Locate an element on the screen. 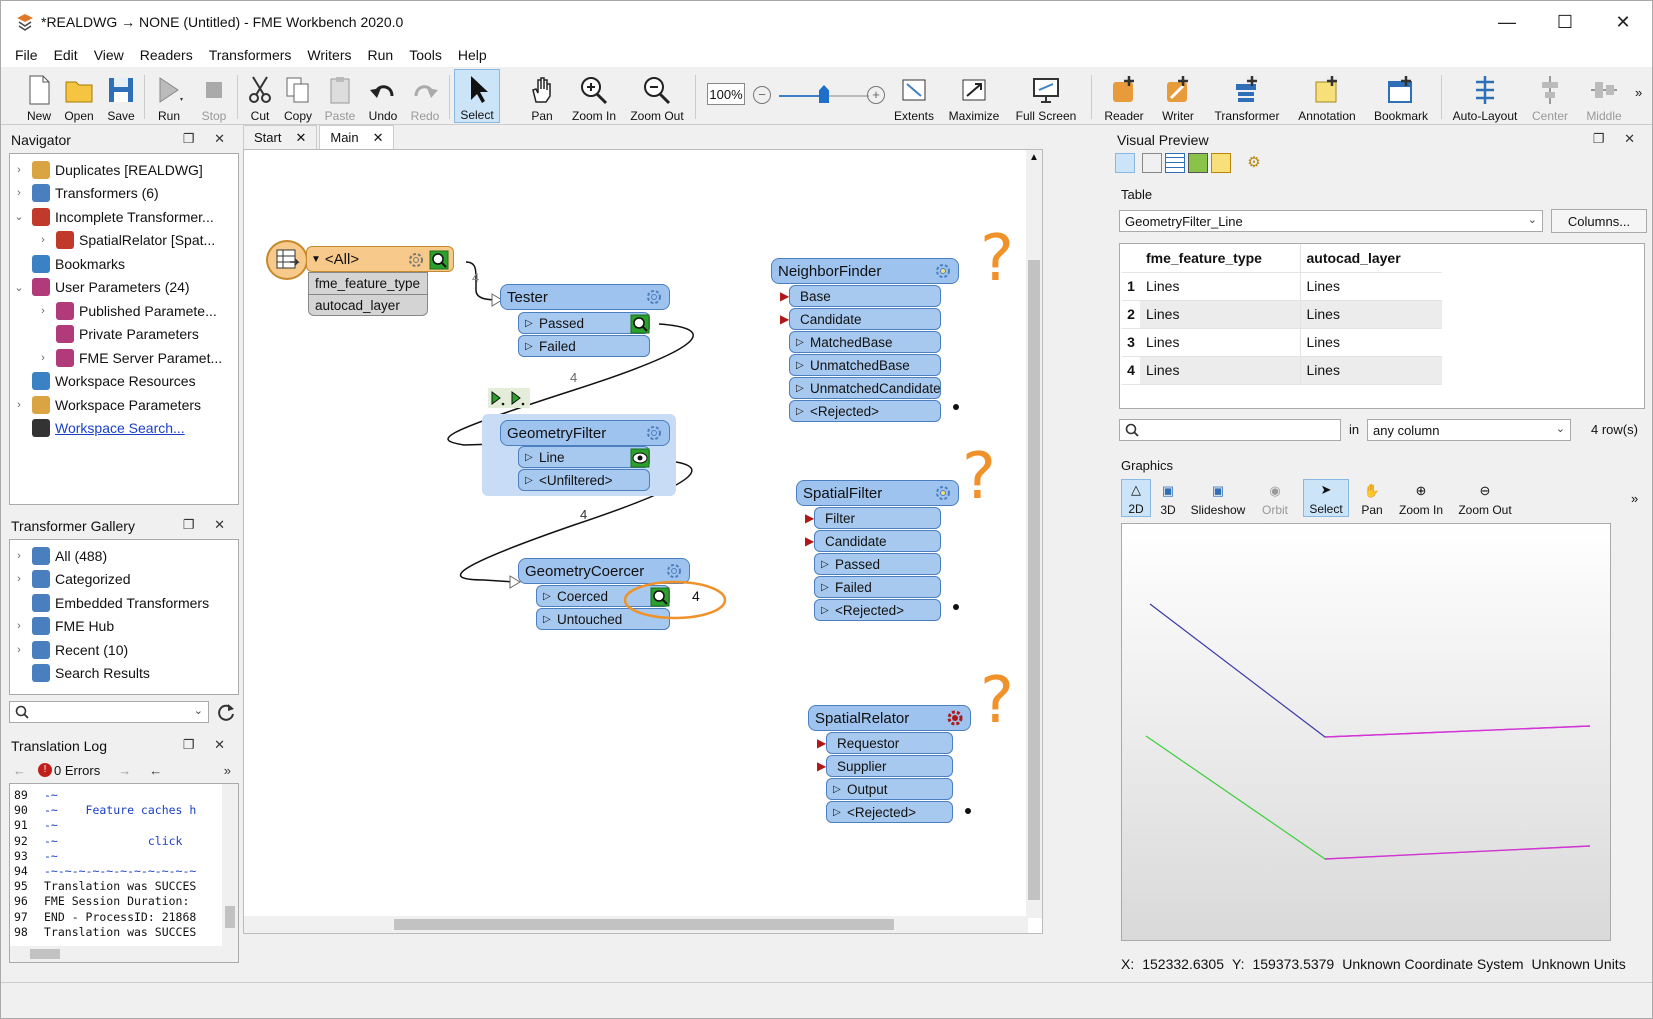 The image size is (1653, 1019). undo-button: Undo is located at coordinates (383, 96).